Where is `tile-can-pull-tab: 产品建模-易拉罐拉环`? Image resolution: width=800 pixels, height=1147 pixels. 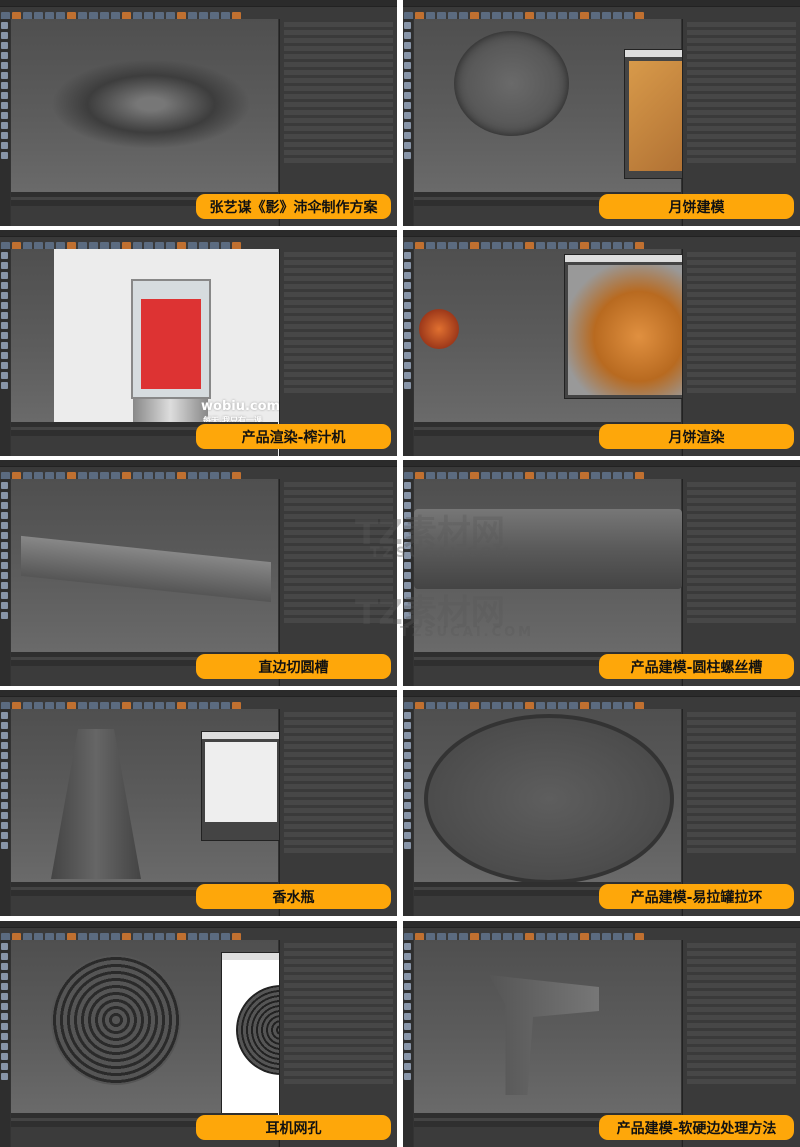 tile-can-pull-tab: 产品建模-易拉罐拉环 is located at coordinates (601, 803).